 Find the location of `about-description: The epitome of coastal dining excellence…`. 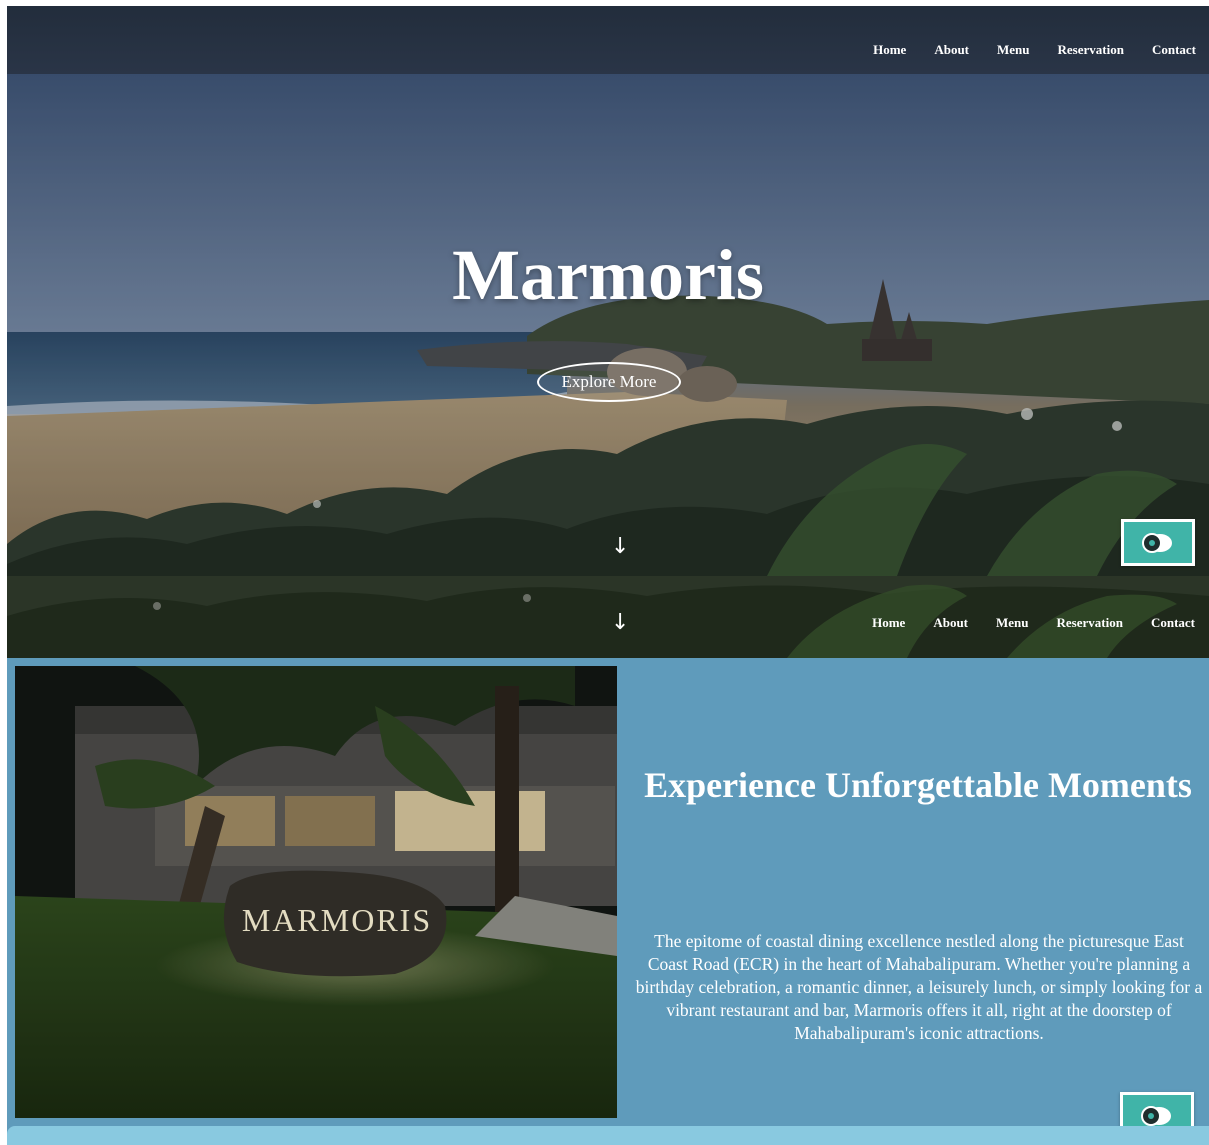

about-description: The epitome of coastal dining excellence… is located at coordinates (919, 987).